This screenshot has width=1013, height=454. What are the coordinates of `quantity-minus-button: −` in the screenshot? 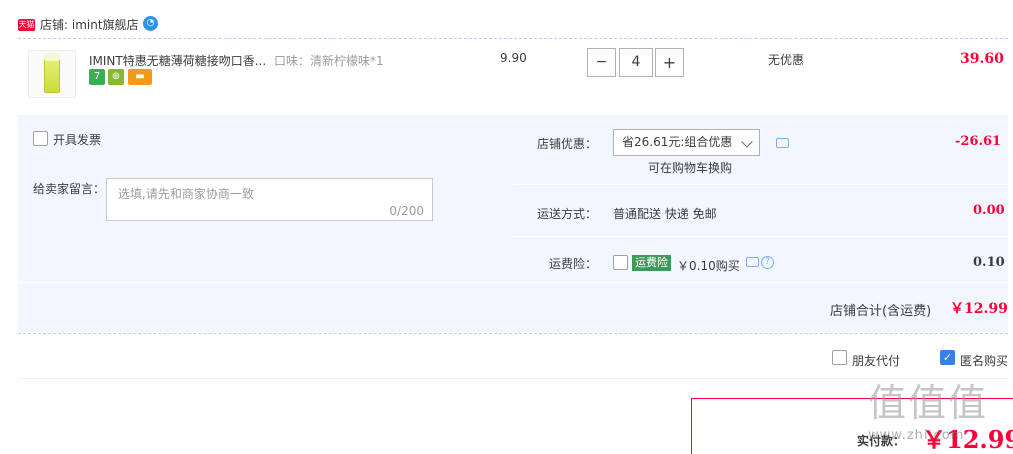 It's located at (601, 62).